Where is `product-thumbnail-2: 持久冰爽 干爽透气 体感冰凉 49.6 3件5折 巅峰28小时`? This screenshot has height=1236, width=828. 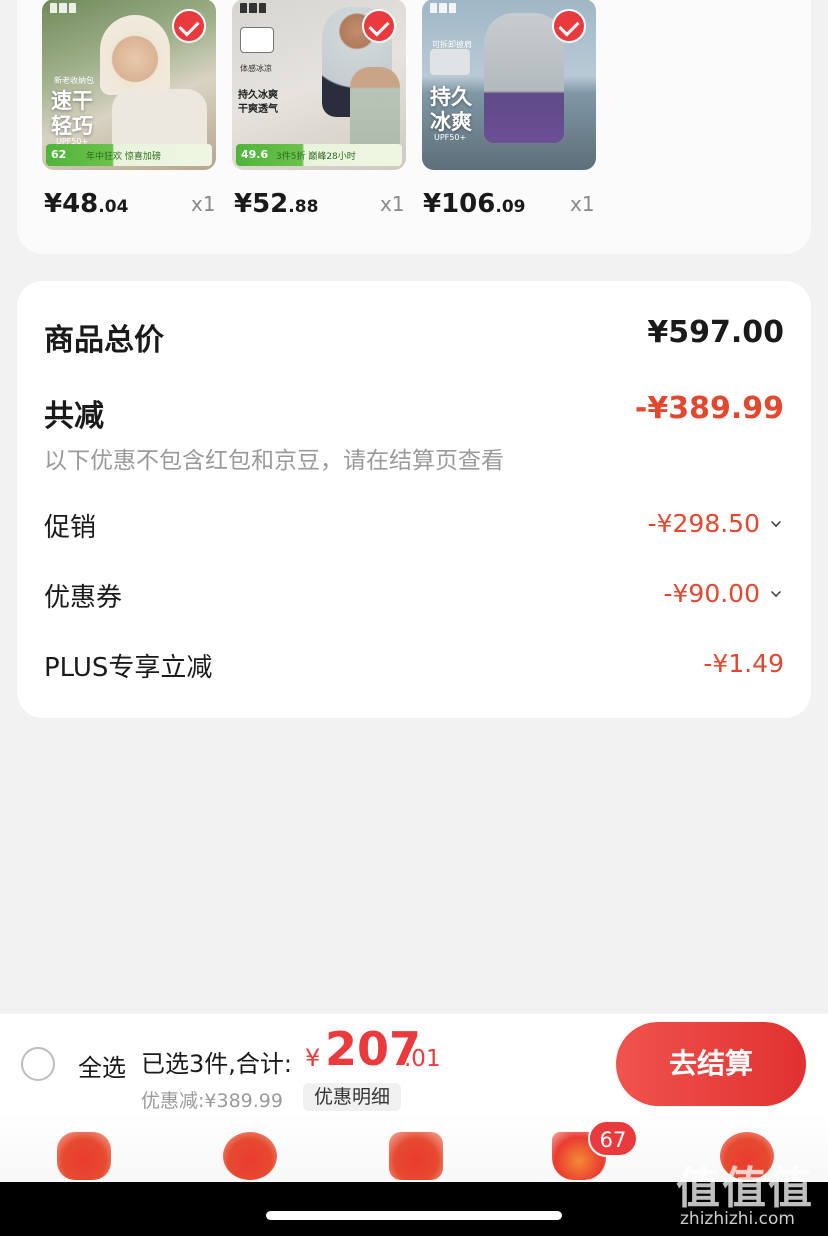
product-thumbnail-2: 持久冰爽 干爽透气 体感冰凉 49.6 3件5折 巅峰28小时 is located at coordinates (319, 85).